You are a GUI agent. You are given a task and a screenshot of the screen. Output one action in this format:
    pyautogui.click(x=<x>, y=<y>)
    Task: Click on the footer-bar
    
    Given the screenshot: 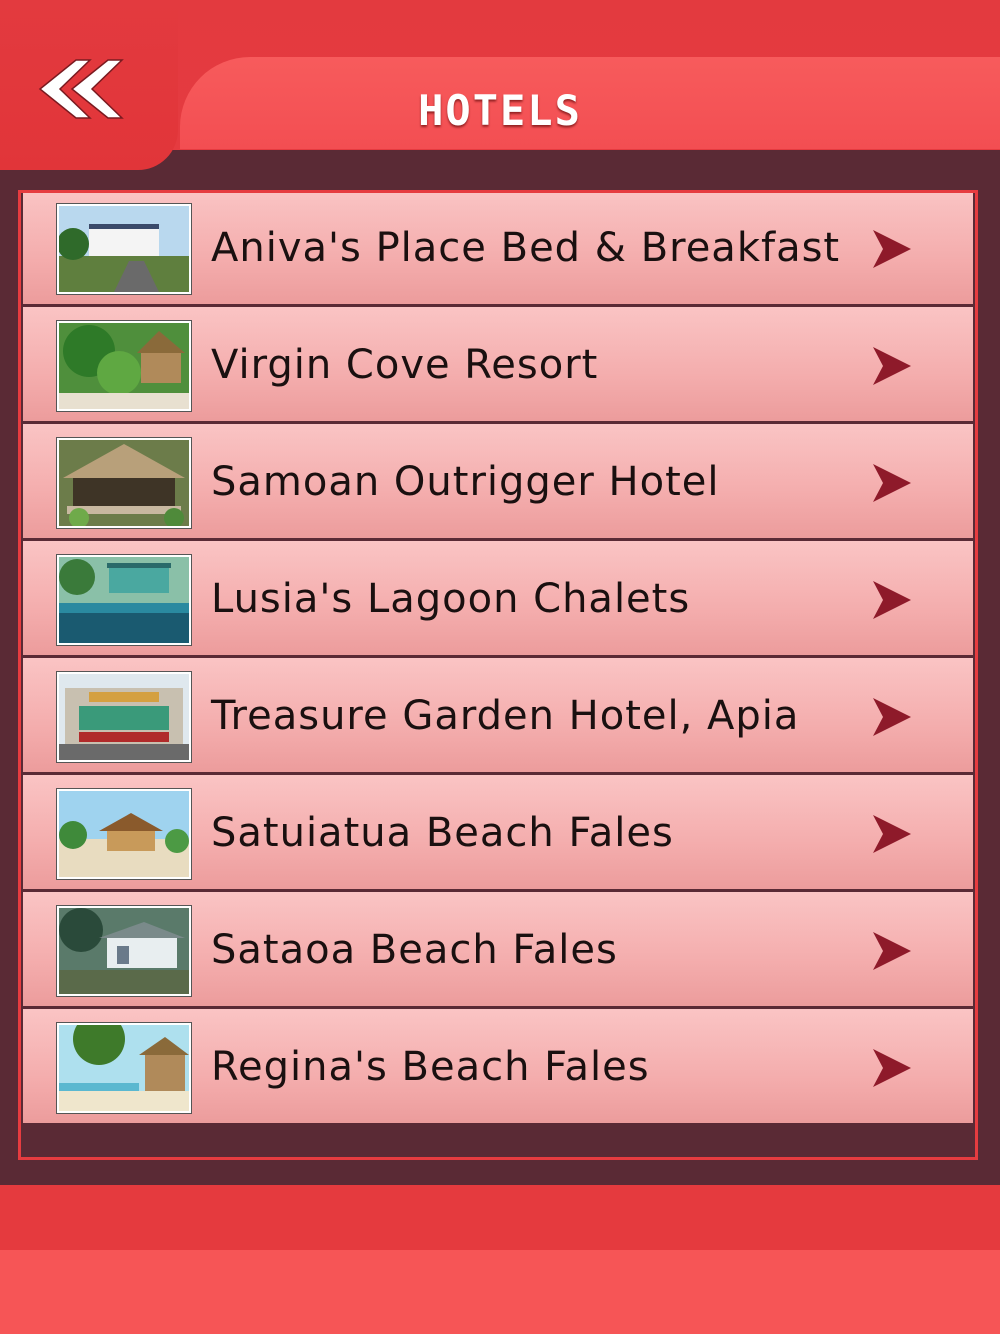 What is the action you would take?
    pyautogui.click(x=500, y=1217)
    